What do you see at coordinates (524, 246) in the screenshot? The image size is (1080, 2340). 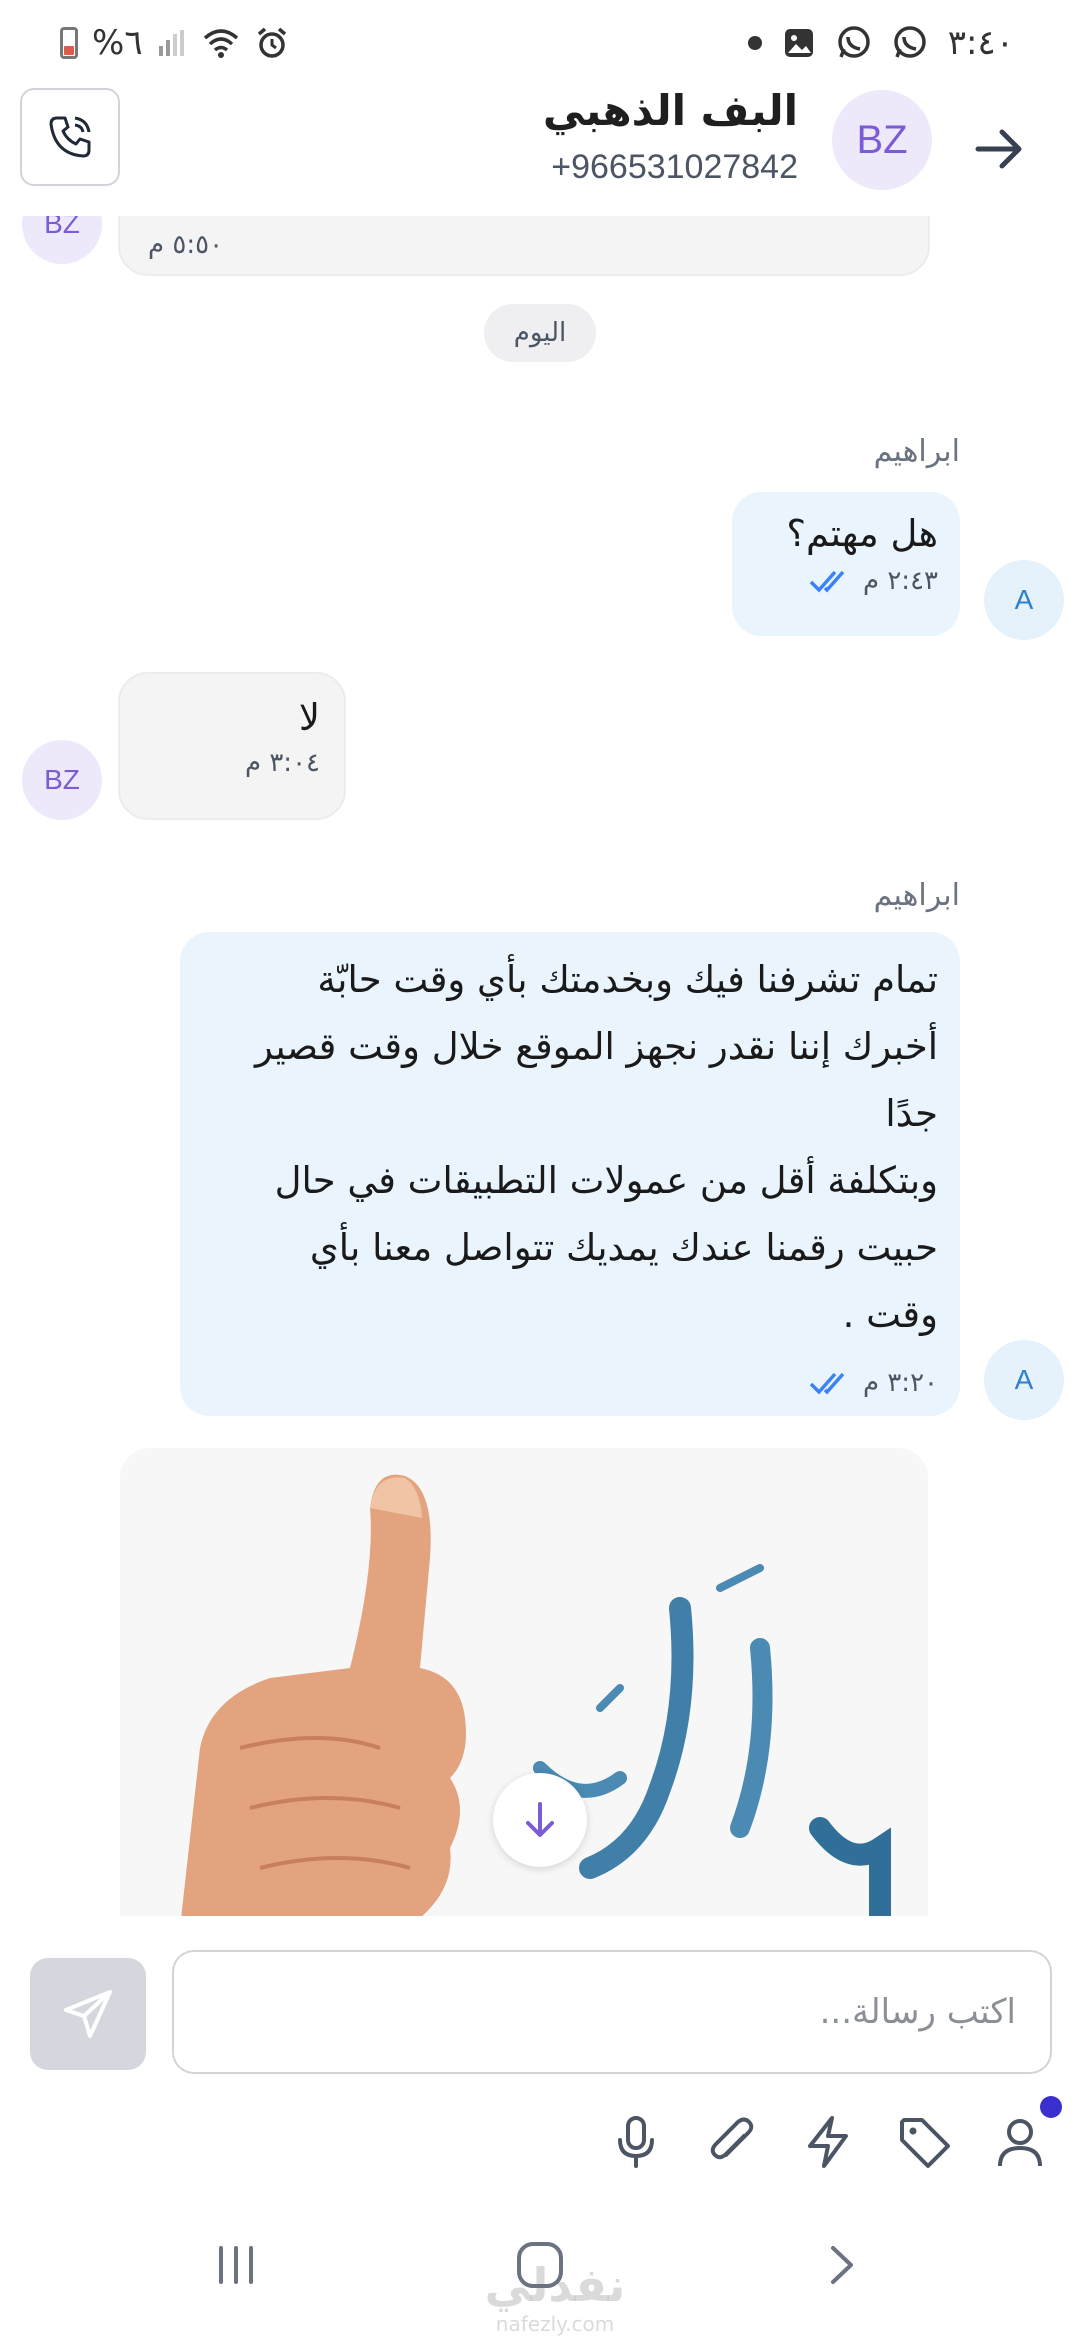 I see `message-bubble-previous: ٥:٥٠ م` at bounding box center [524, 246].